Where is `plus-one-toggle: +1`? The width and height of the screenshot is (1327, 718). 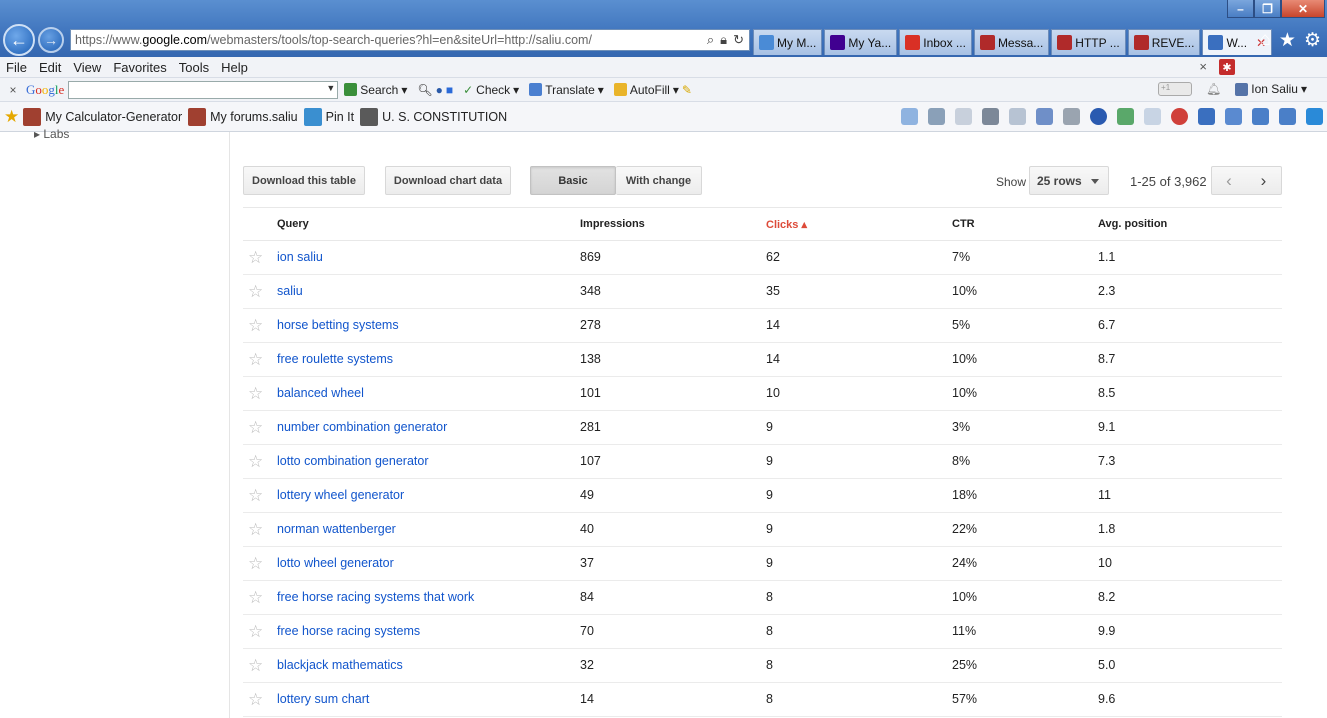
plus-one-toggle: +1 is located at coordinates (1175, 89).